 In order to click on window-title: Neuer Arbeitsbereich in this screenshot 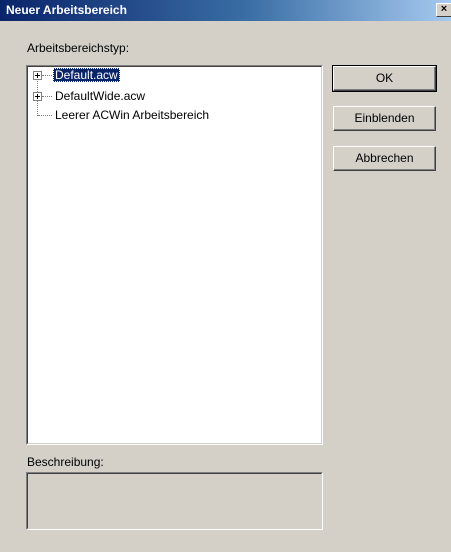, I will do `click(66, 10)`.